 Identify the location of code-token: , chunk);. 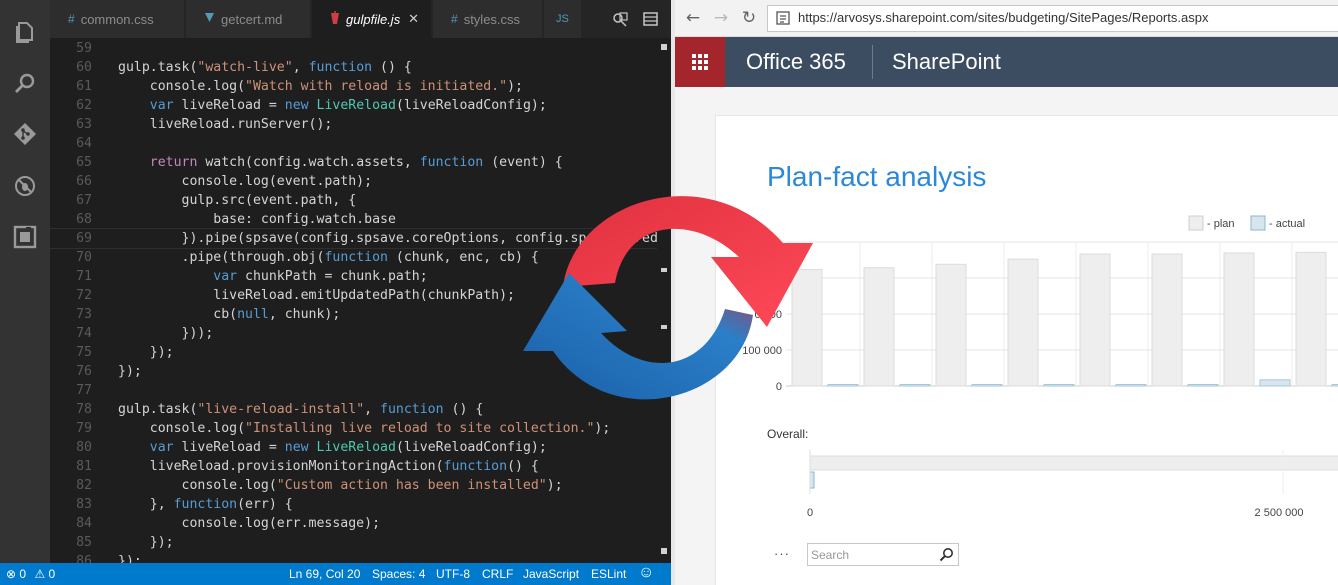
(304, 314).